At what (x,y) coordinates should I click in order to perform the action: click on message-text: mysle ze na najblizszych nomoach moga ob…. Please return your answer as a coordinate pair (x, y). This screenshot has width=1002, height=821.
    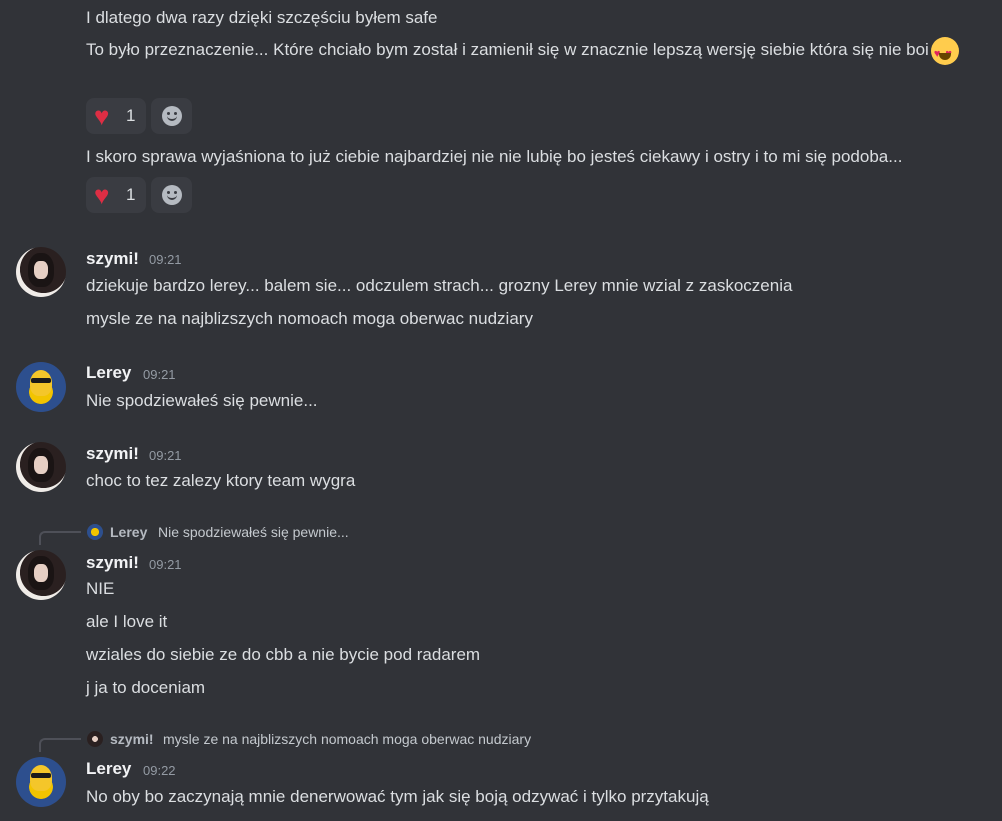
    Looking at the image, I should click on (309, 318).